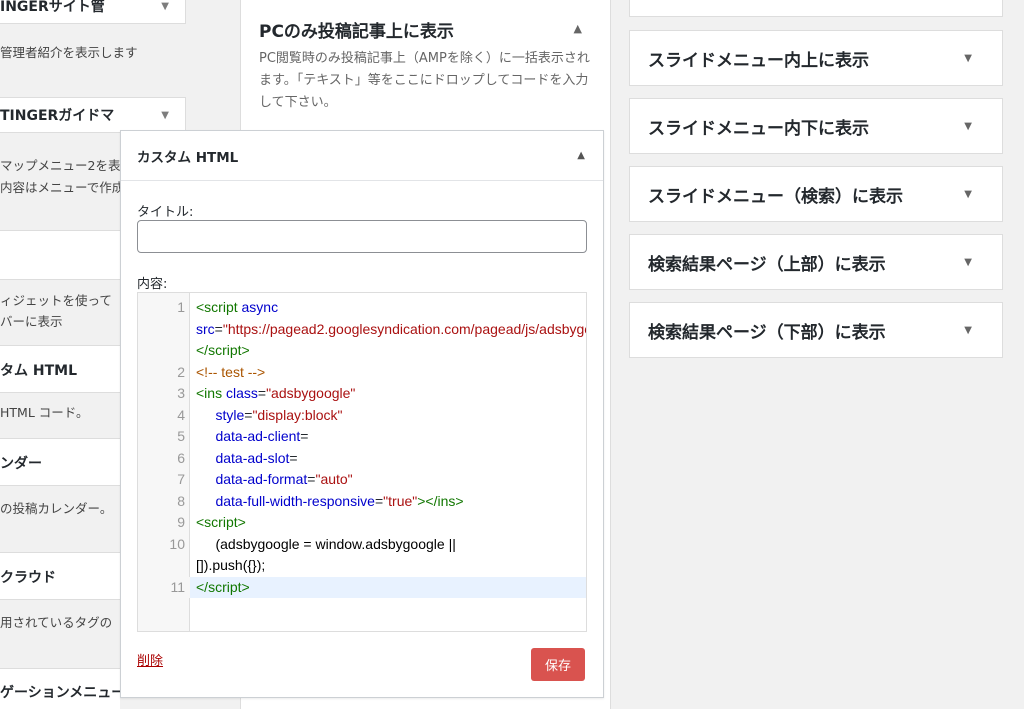 The width and height of the screenshot is (1024, 709). Describe the element at coordinates (758, 128) in the screenshot. I see `widget-area-title: スライドメニュー内下に表示` at that location.